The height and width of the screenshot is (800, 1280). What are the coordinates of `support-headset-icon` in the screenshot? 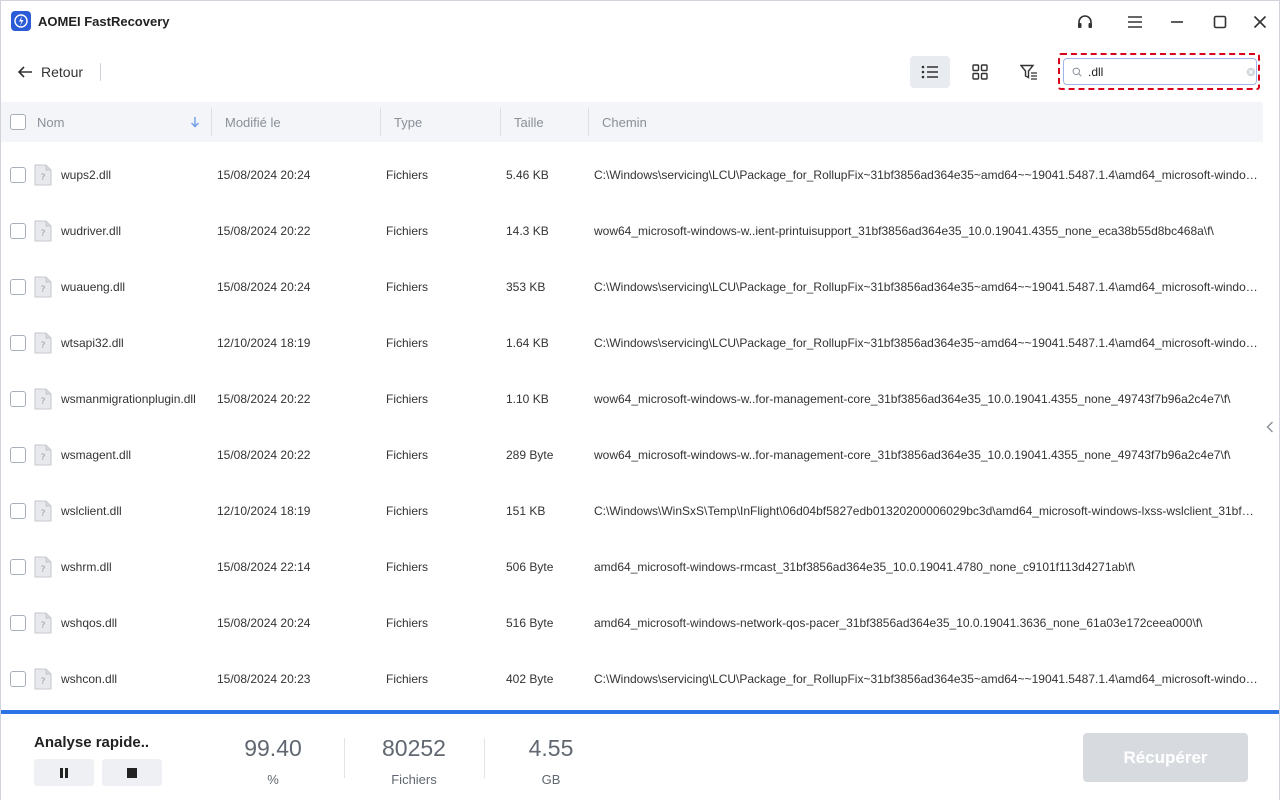 It's located at (1085, 22).